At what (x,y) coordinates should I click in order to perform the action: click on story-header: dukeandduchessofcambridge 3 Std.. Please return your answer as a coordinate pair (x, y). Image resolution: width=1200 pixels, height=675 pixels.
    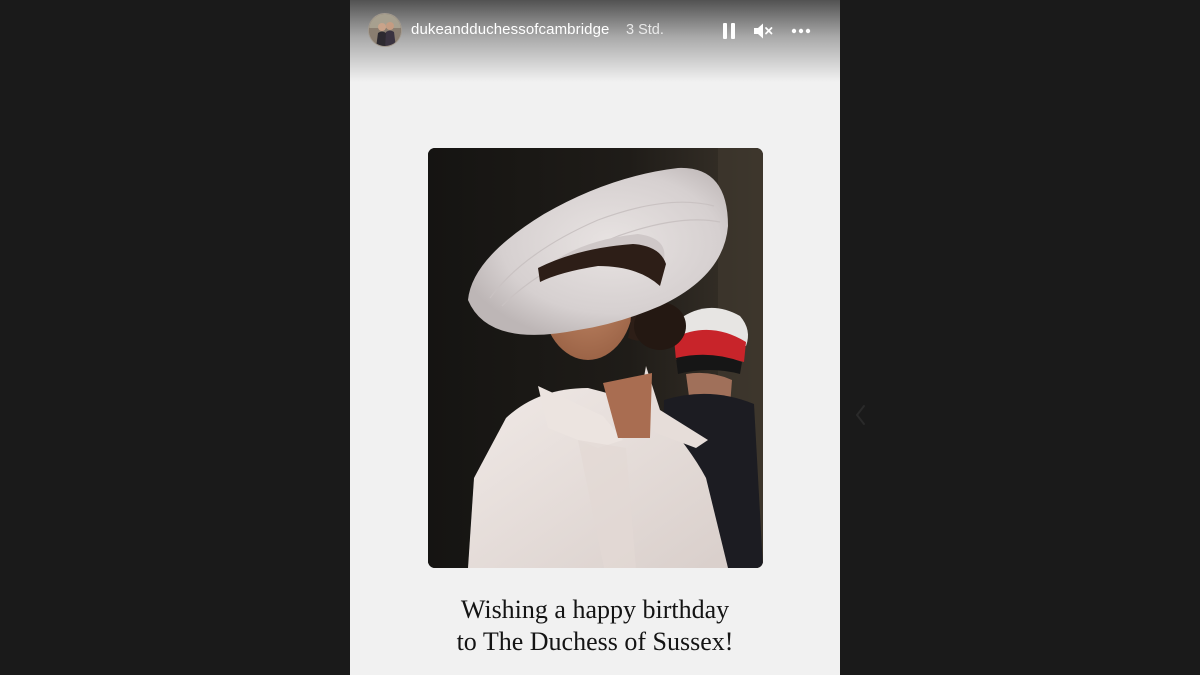
    Looking at the image, I should click on (595, 41).